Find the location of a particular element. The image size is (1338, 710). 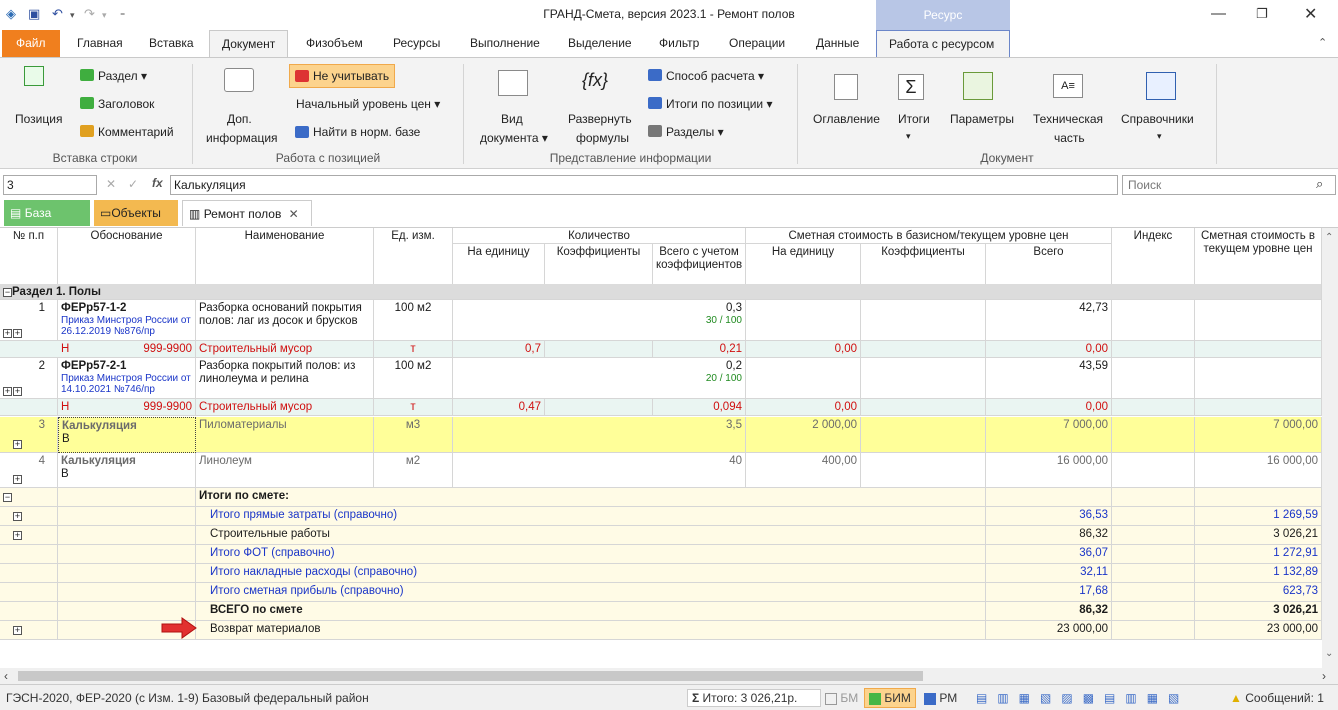

vertical-scrollbar: ⌃ ⌄ is located at coordinates (1330, 448).